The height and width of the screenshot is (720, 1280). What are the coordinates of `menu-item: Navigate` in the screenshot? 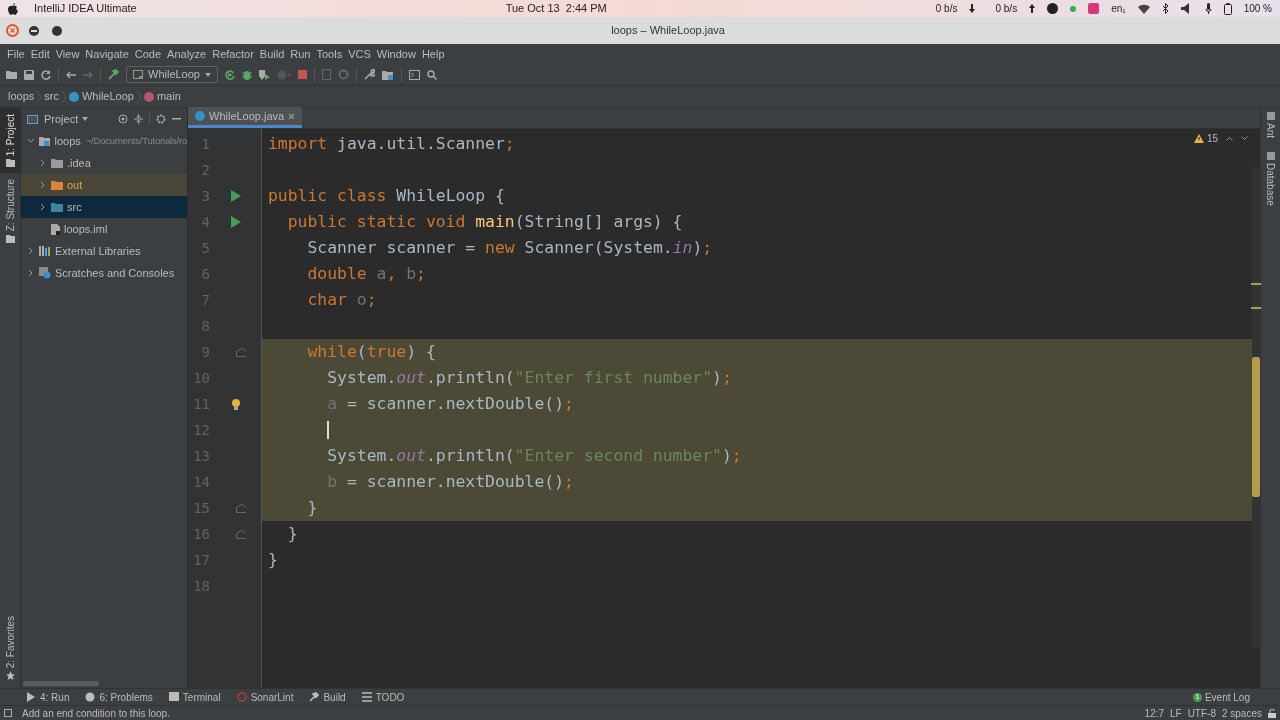 It's located at (107, 54).